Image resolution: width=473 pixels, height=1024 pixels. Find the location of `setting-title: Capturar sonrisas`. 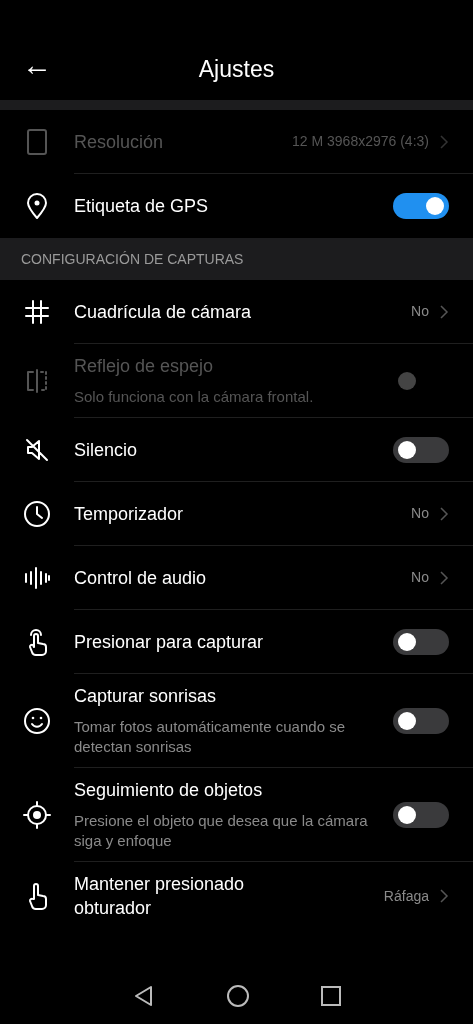

setting-title: Capturar sonrisas is located at coordinates (146, 696).